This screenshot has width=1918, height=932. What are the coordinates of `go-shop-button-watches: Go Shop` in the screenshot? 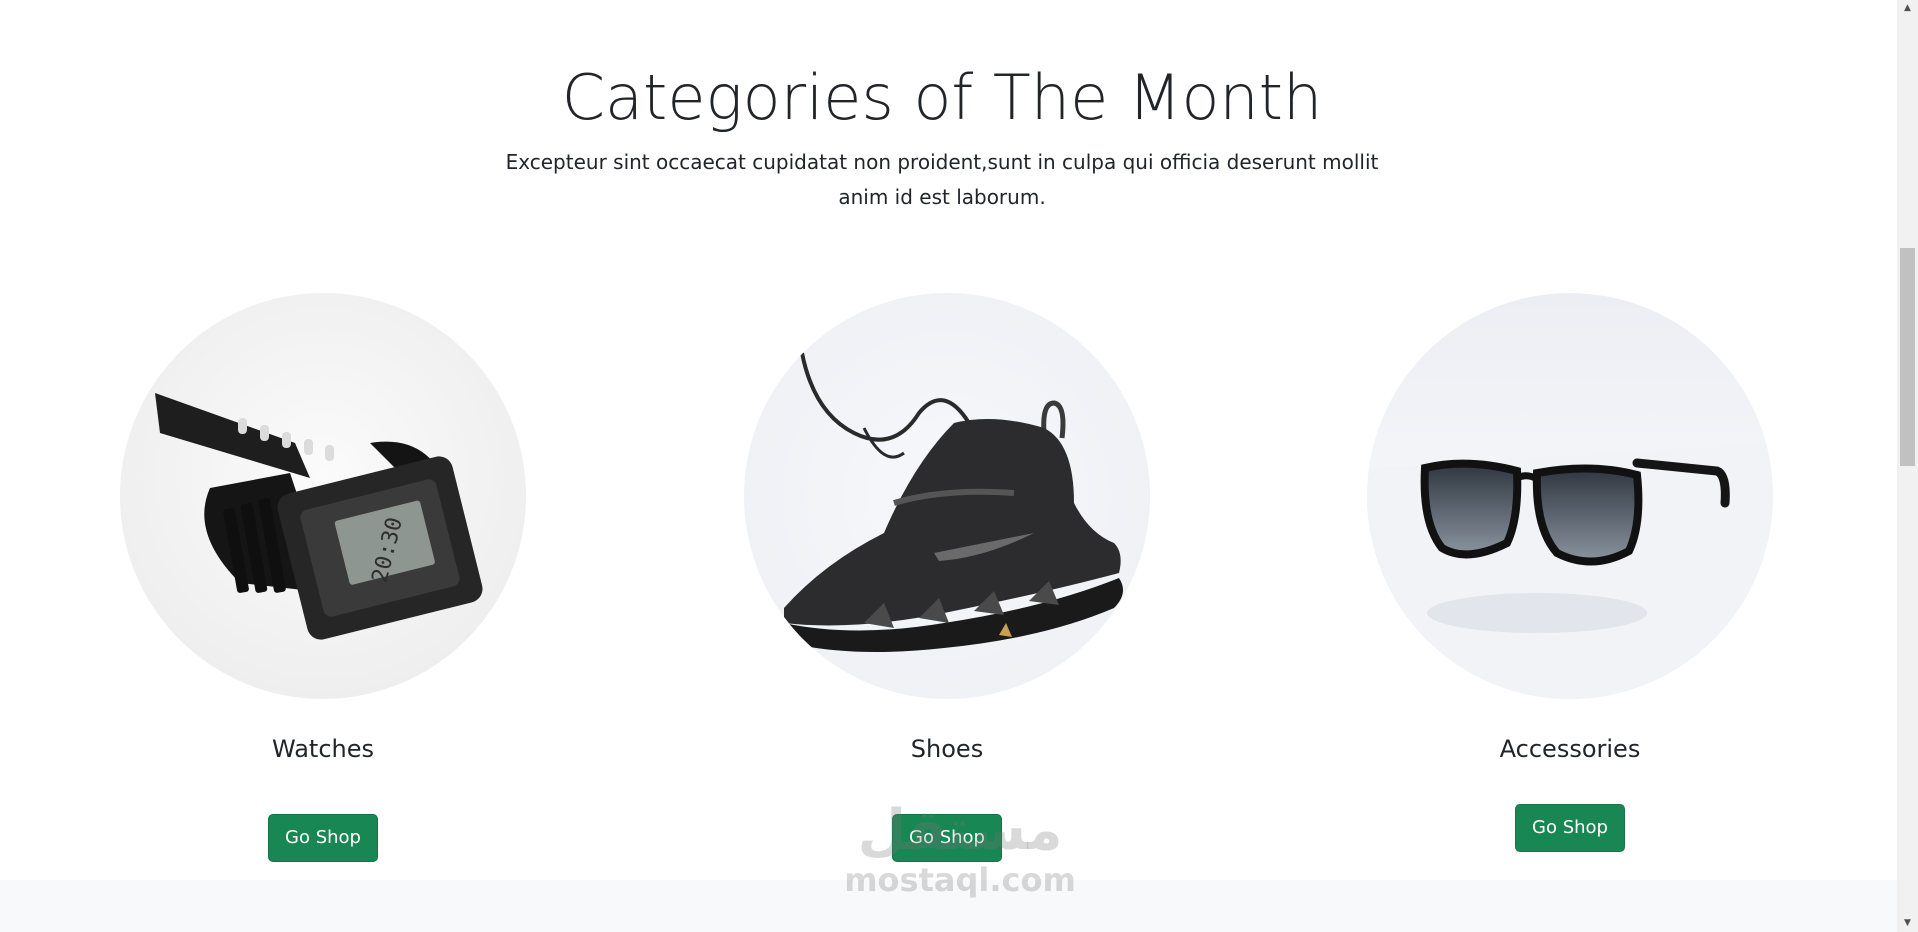 It's located at (323, 838).